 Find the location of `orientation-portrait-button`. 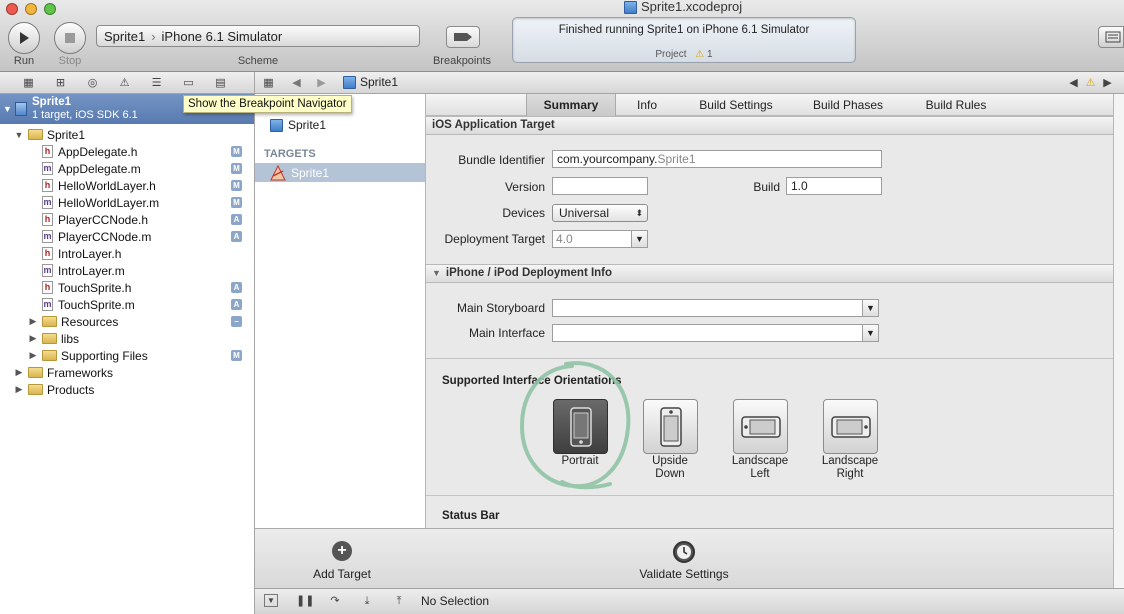

orientation-portrait-button is located at coordinates (580, 426).